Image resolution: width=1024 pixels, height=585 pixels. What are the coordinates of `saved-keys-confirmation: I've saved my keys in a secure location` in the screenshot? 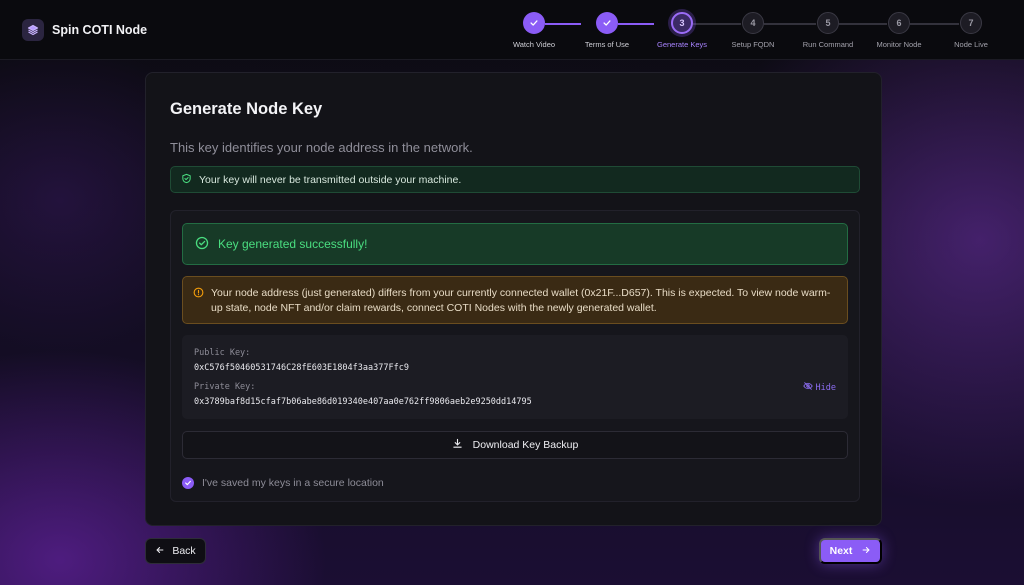 It's located at (283, 483).